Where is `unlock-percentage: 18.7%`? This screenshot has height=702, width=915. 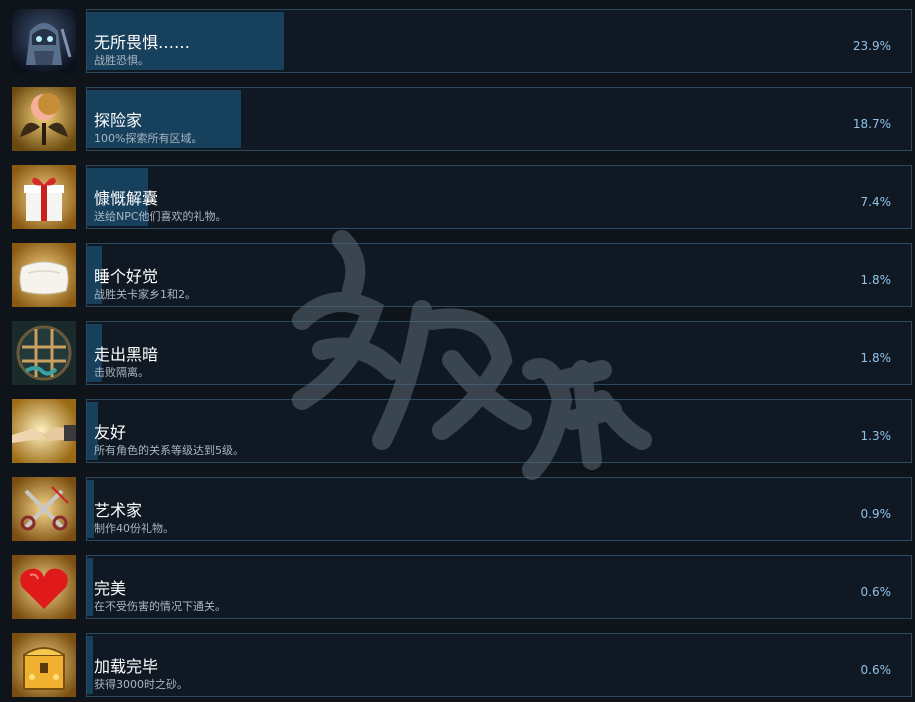
unlock-percentage: 18.7% is located at coordinates (871, 124).